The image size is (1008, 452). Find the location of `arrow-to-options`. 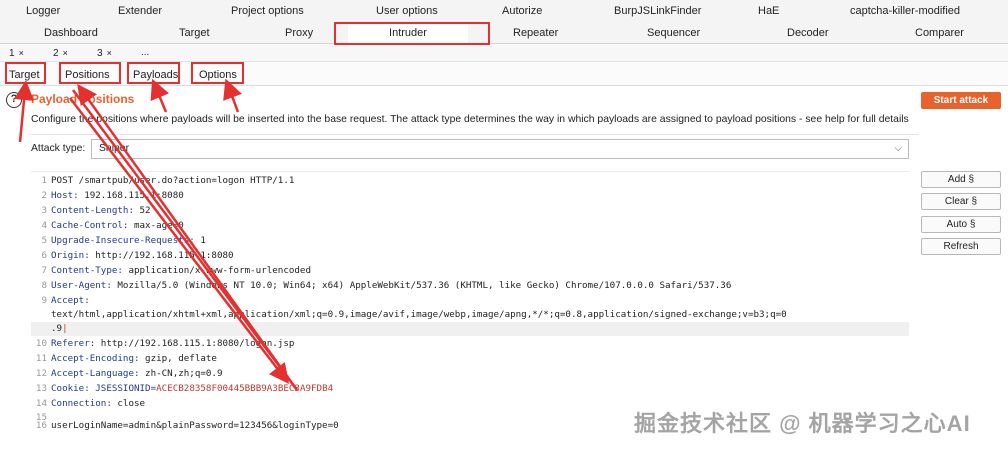

arrow-to-options is located at coordinates (232, 95).